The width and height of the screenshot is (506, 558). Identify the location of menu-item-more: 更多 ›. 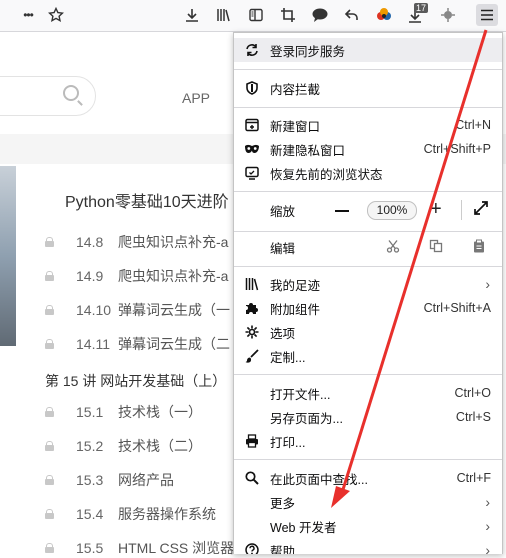
(368, 502).